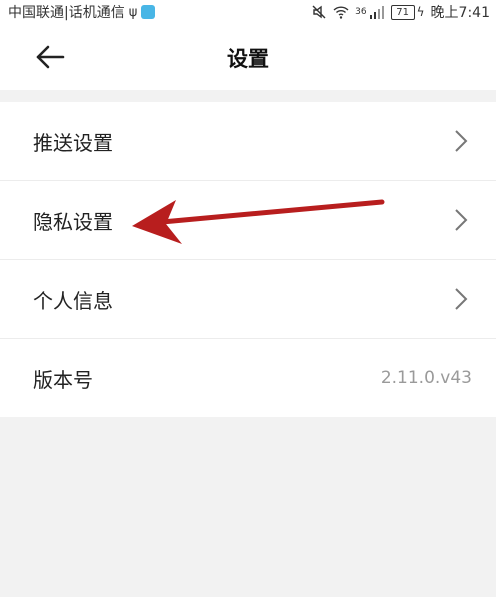  I want to click on status-left: 中国联通|话机通信 ψ, so click(82, 12).